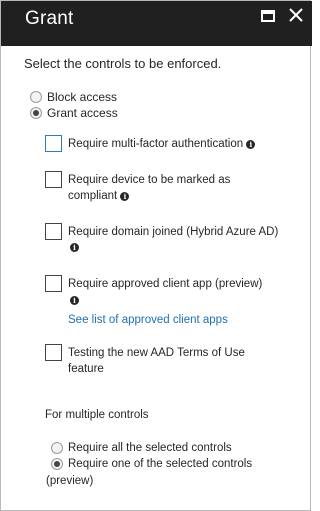  I want to click on instruction-text: Select the controls to be enforced., so click(123, 63).